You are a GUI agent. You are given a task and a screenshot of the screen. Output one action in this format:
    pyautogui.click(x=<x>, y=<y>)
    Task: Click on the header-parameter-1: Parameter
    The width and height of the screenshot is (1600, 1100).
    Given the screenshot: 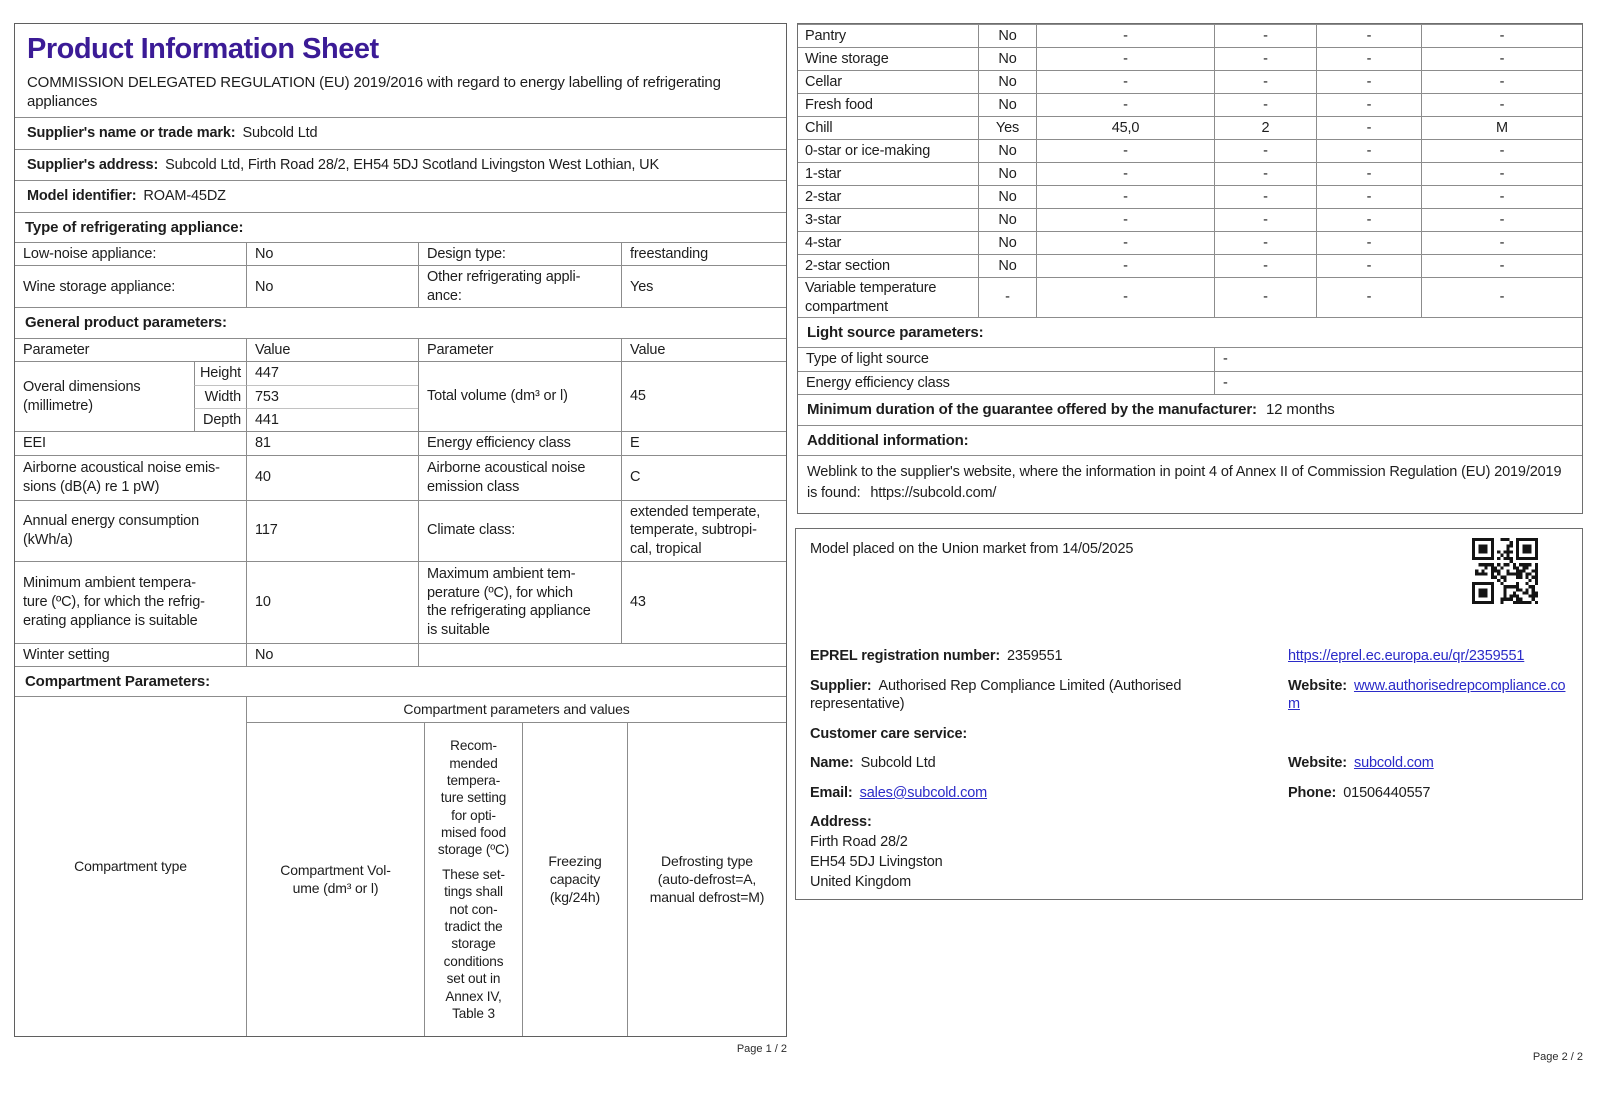 What is the action you would take?
    pyautogui.click(x=56, y=349)
    